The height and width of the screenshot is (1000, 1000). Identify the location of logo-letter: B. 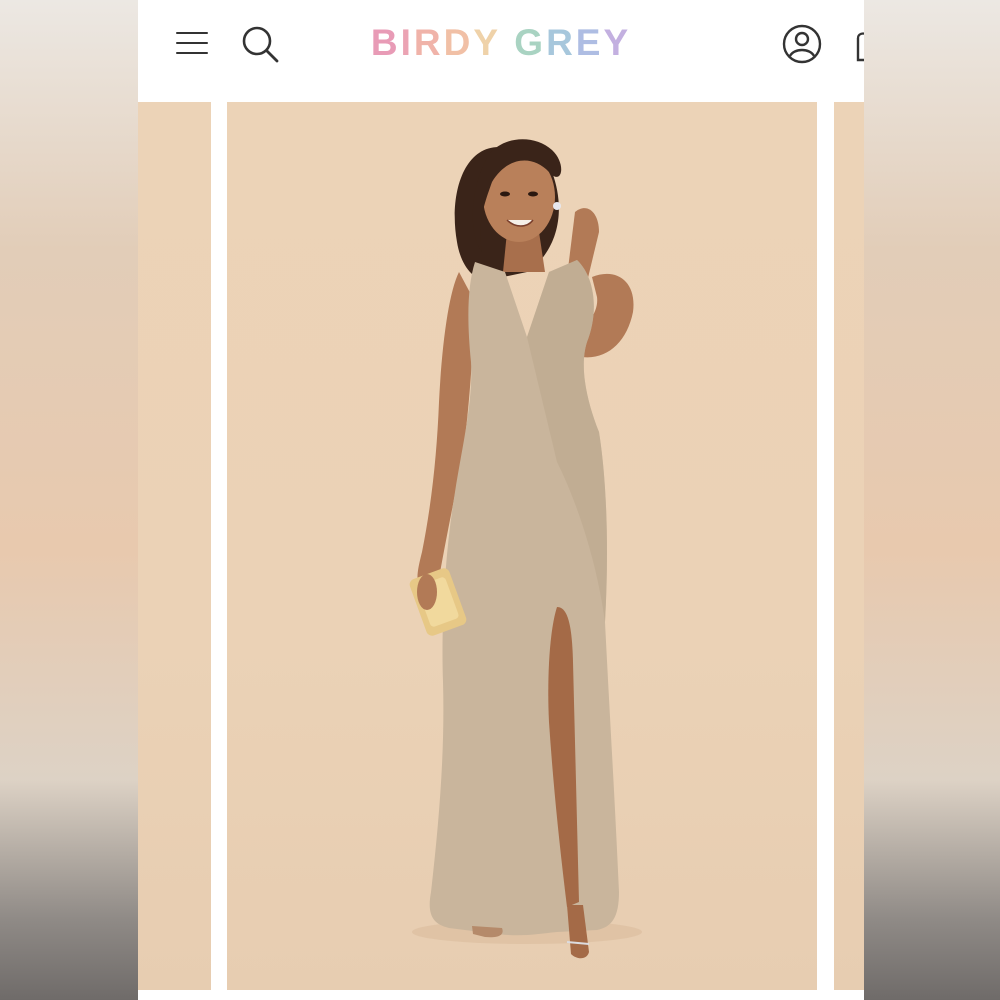
(385, 42).